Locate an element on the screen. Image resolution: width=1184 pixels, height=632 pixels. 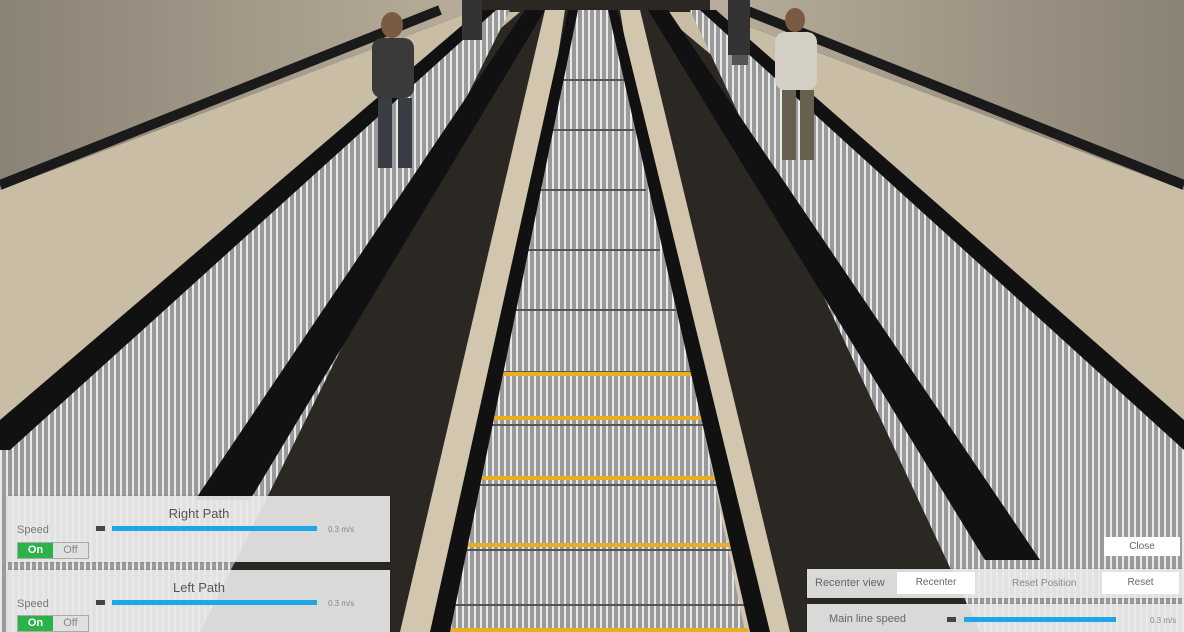
left-path-speed-slider-fill is located at coordinates (214, 602).